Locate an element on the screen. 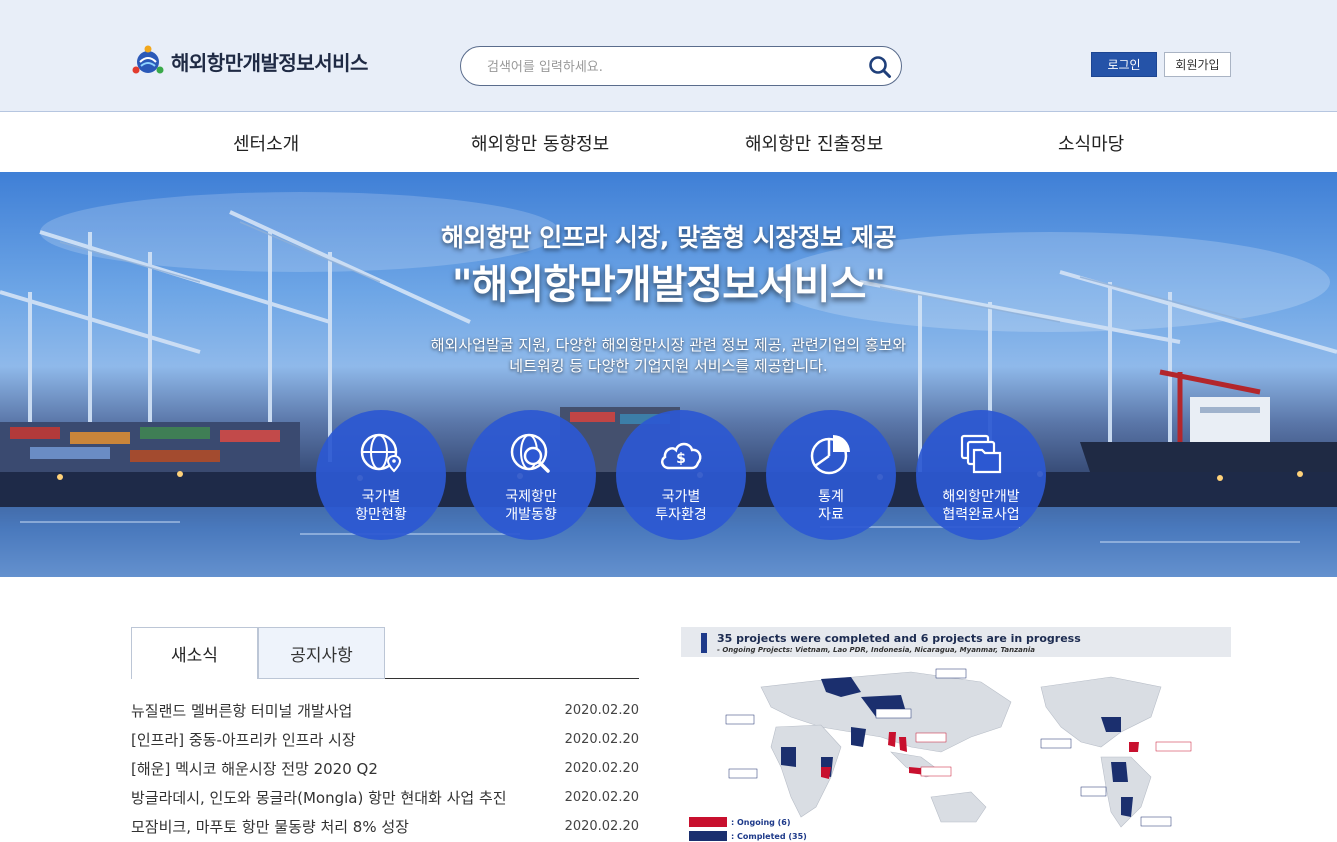  news-title: 모잠비크, 마푸토 항만 물동량 처리 8% 성장 is located at coordinates (270, 826).